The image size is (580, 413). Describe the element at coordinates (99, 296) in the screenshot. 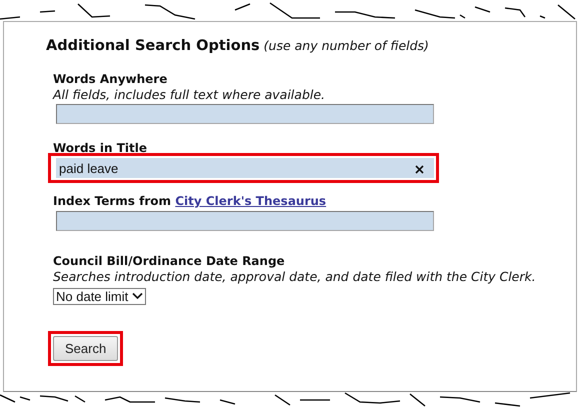

I see `date-dropdown: No date limit` at that location.